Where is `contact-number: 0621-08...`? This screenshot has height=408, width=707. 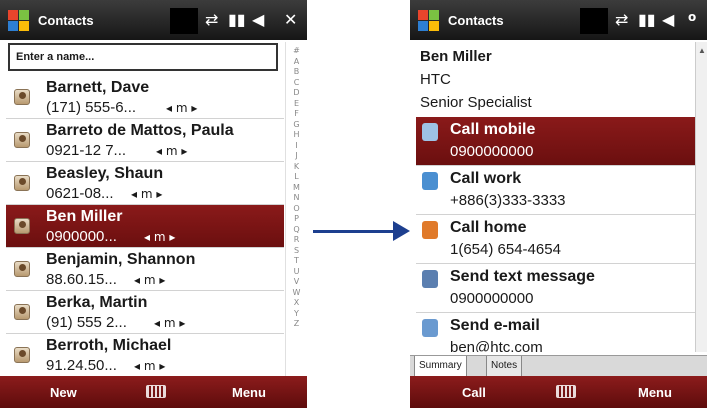 contact-number: 0621-08... is located at coordinates (80, 193).